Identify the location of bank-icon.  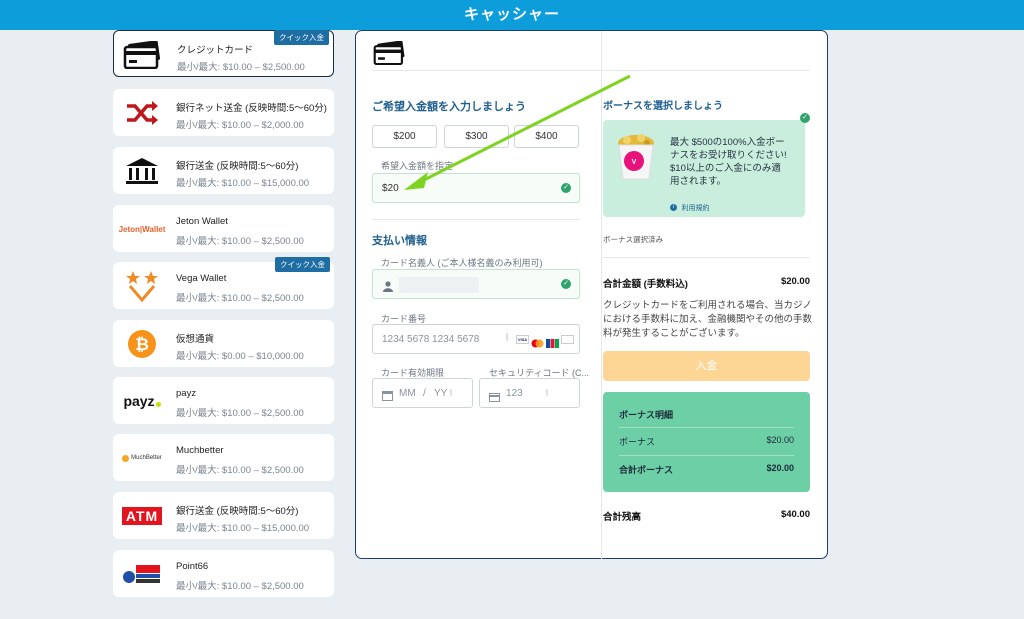
(142, 171).